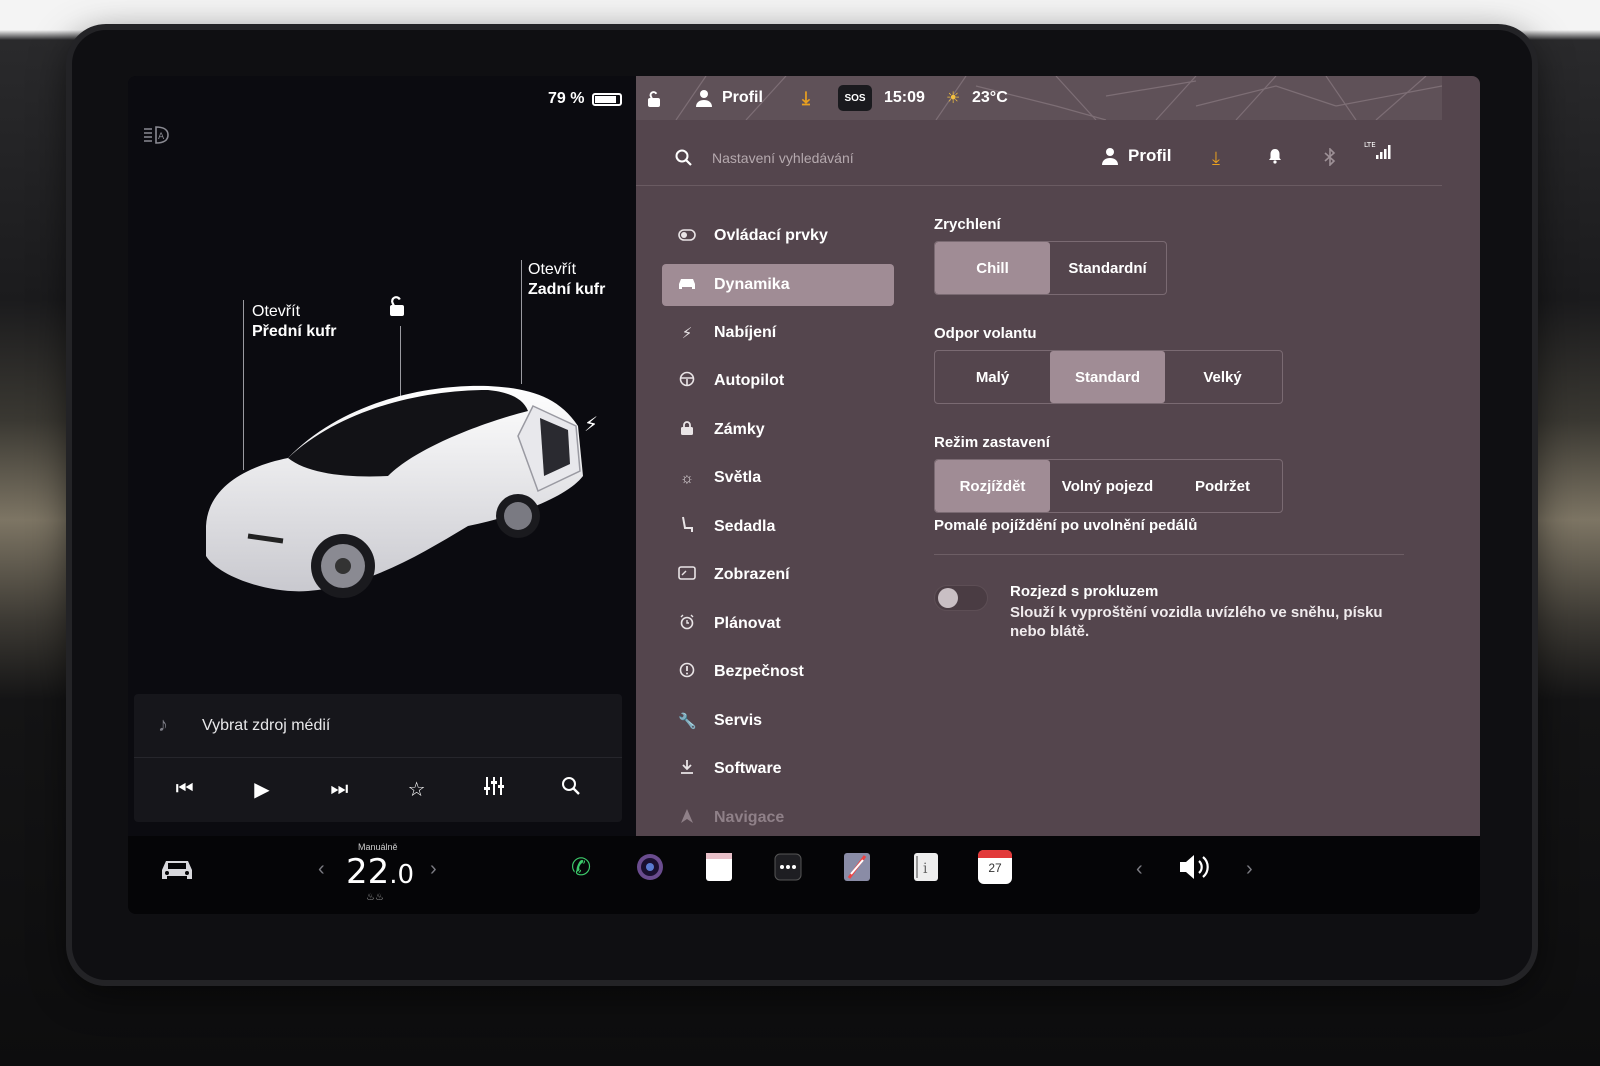 The height and width of the screenshot is (1066, 1600). I want to click on volume-increase-chevron-icon: ›, so click(1249, 869).